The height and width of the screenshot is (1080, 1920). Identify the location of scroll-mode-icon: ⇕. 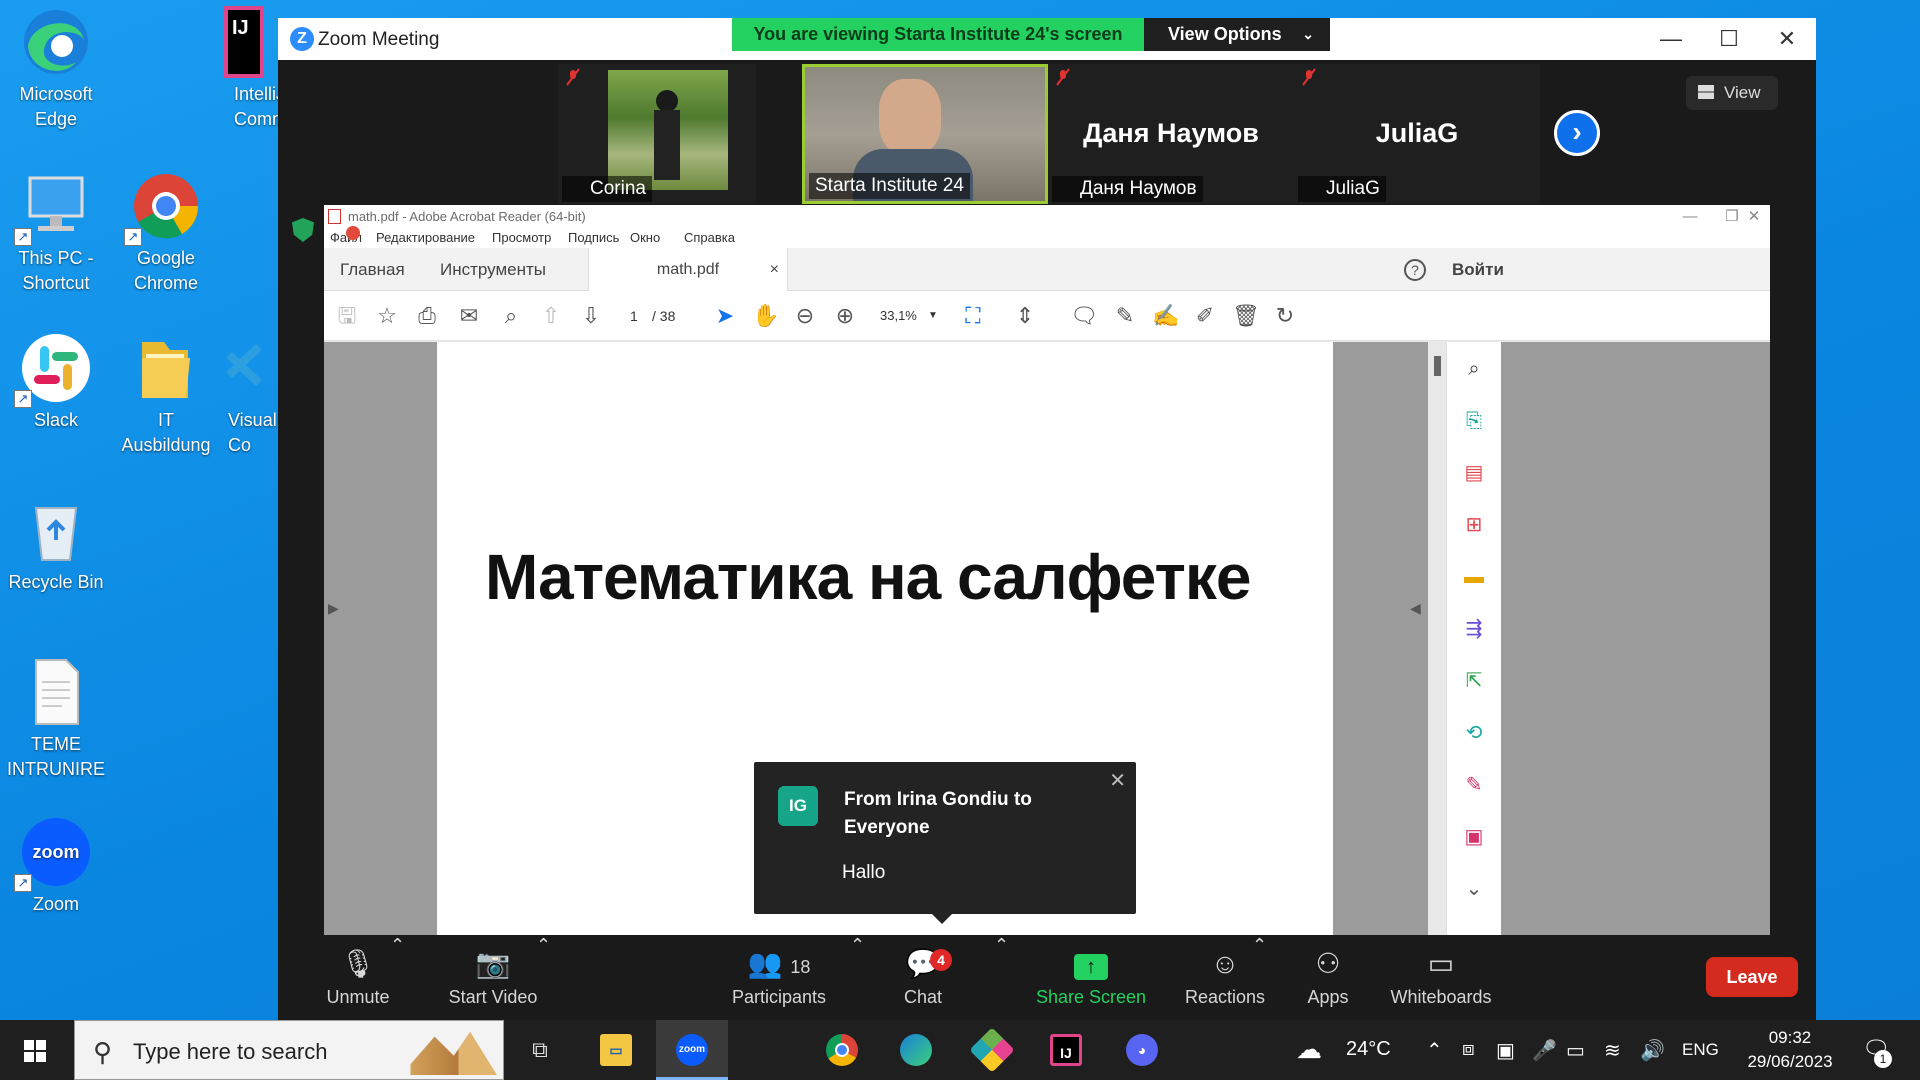
(1025, 316).